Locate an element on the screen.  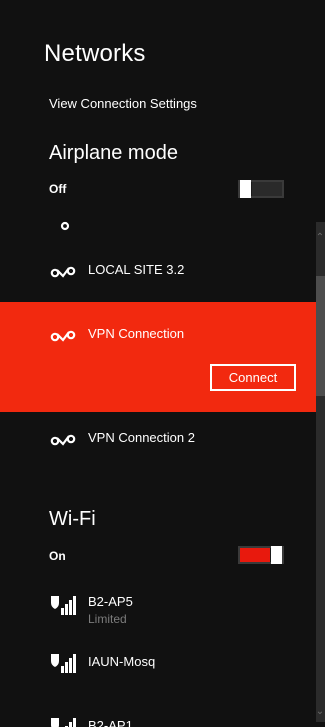
airplane-mode-heading: Airplane mode is located at coordinates (113, 153).